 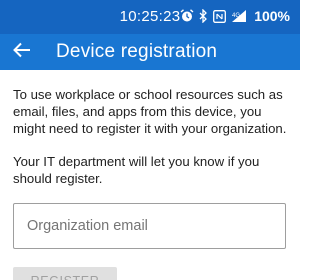 I want to click on app-bar: Device registration, so click(x=150, y=52).